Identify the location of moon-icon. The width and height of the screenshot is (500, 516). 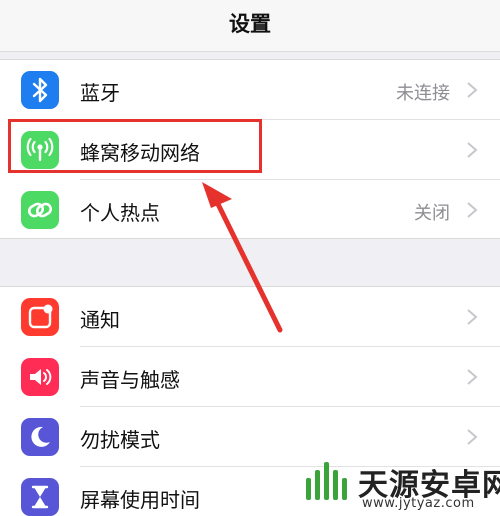
(40, 437).